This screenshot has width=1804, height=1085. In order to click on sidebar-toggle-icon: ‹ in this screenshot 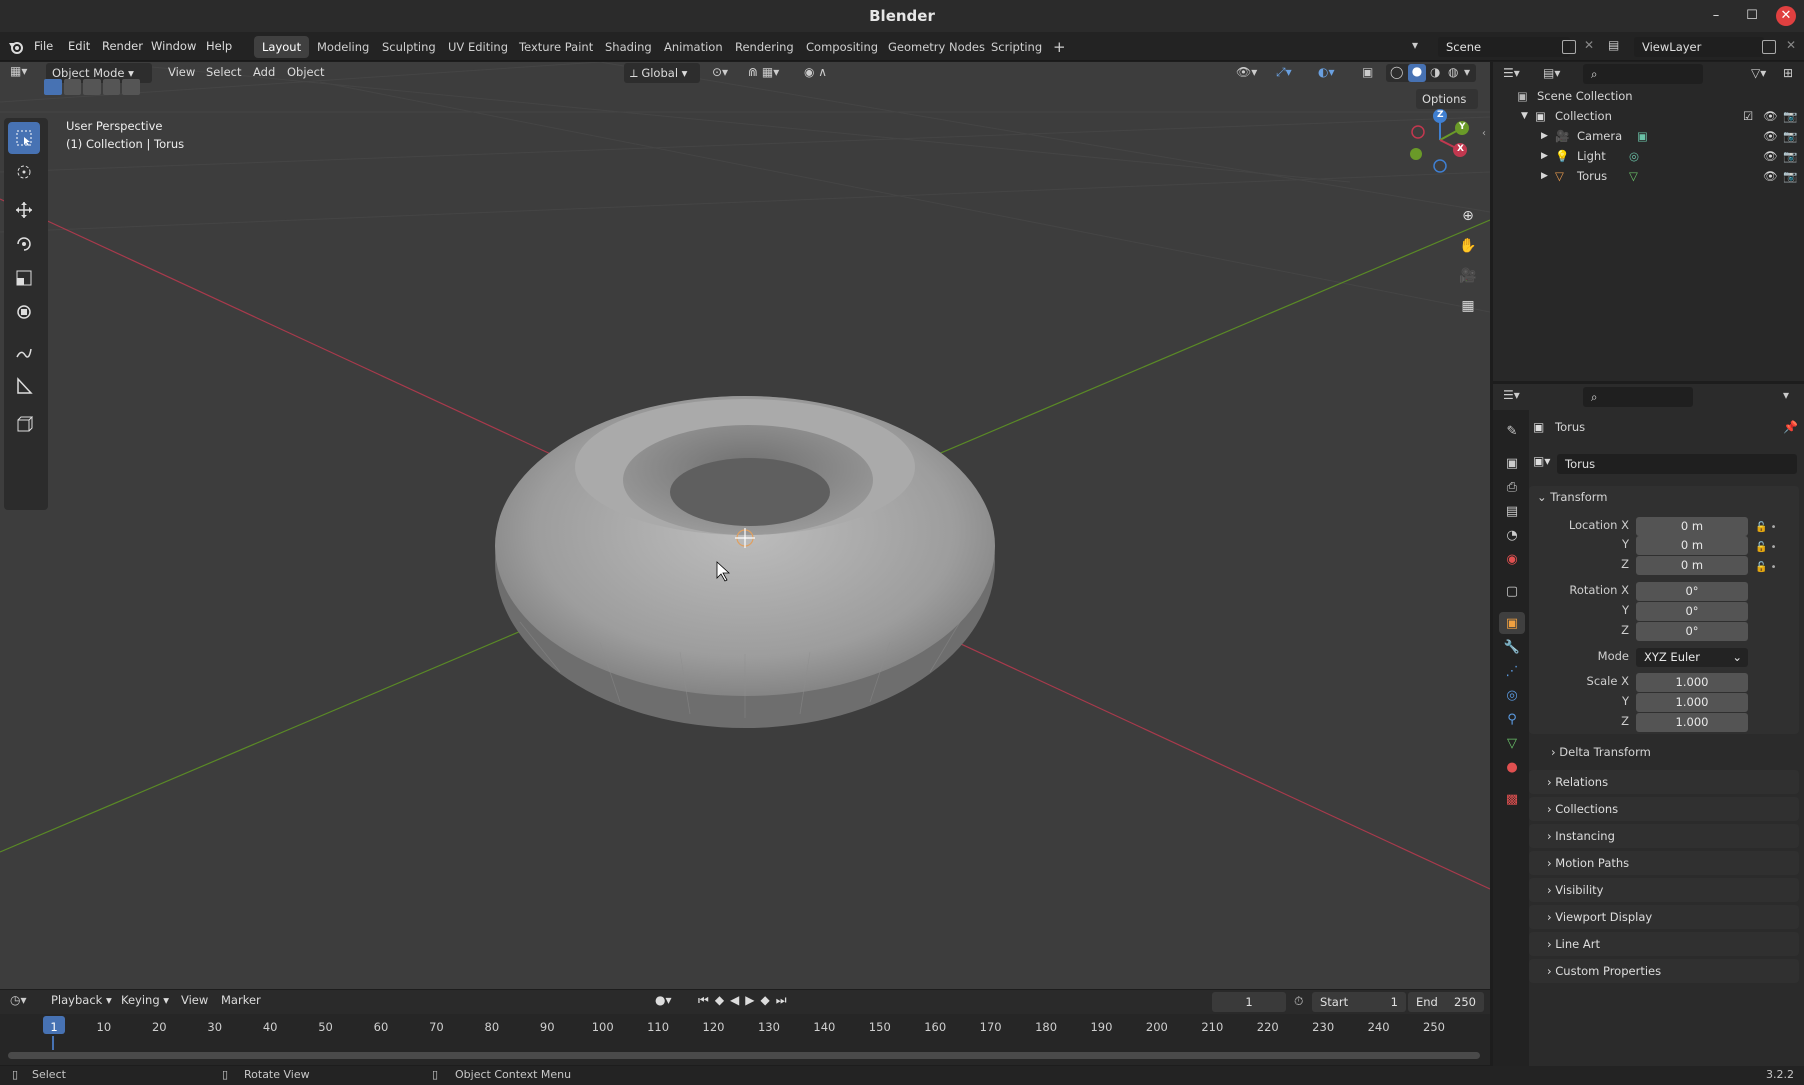, I will do `click(1484, 133)`.